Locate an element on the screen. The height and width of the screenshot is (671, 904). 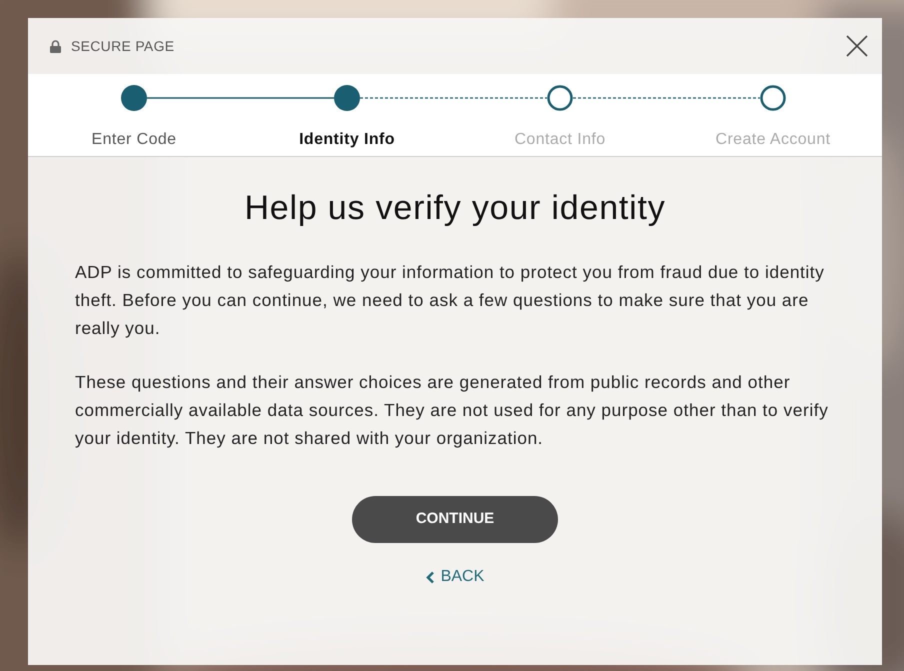
back-link: BACK is located at coordinates (455, 577).